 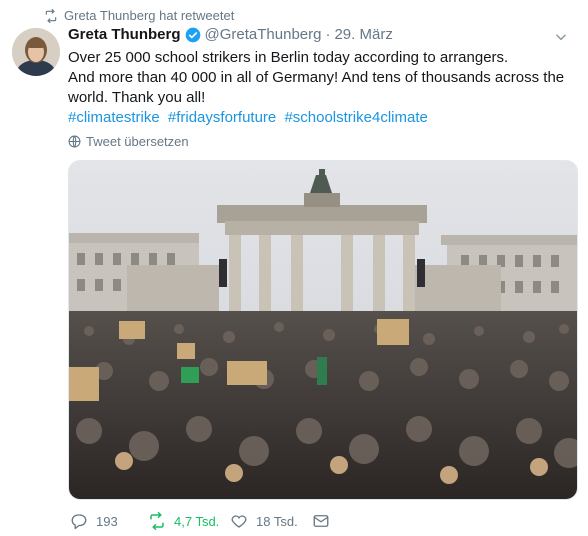 I want to click on hashtag-link: #schoolstrike4climate, so click(x=355, y=117).